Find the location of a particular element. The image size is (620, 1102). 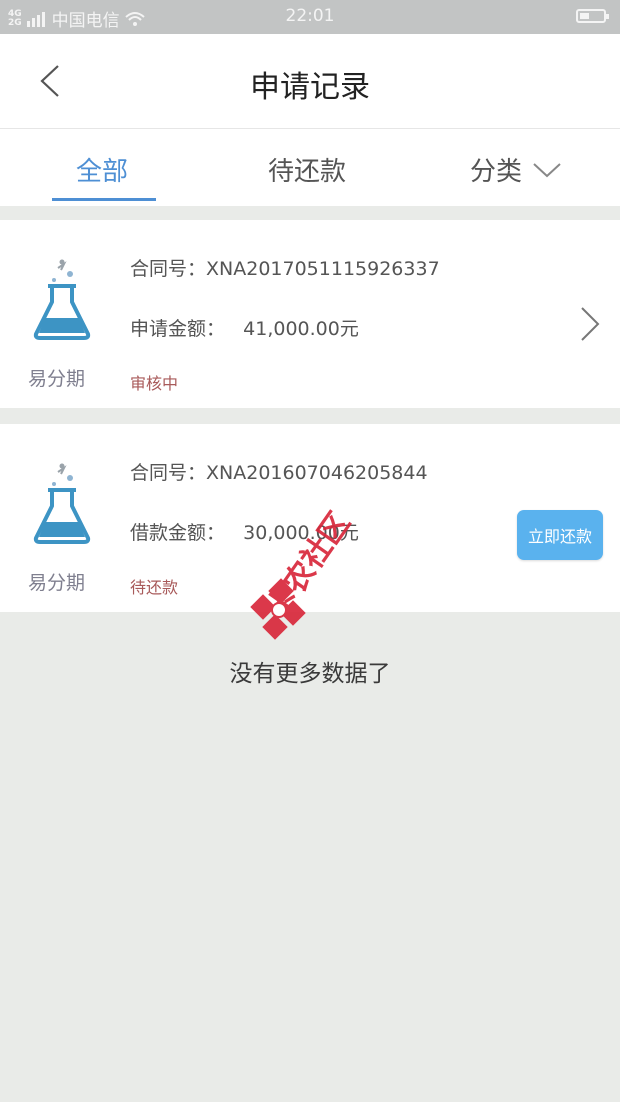

tab-category-label: 分类 is located at coordinates (496, 172).